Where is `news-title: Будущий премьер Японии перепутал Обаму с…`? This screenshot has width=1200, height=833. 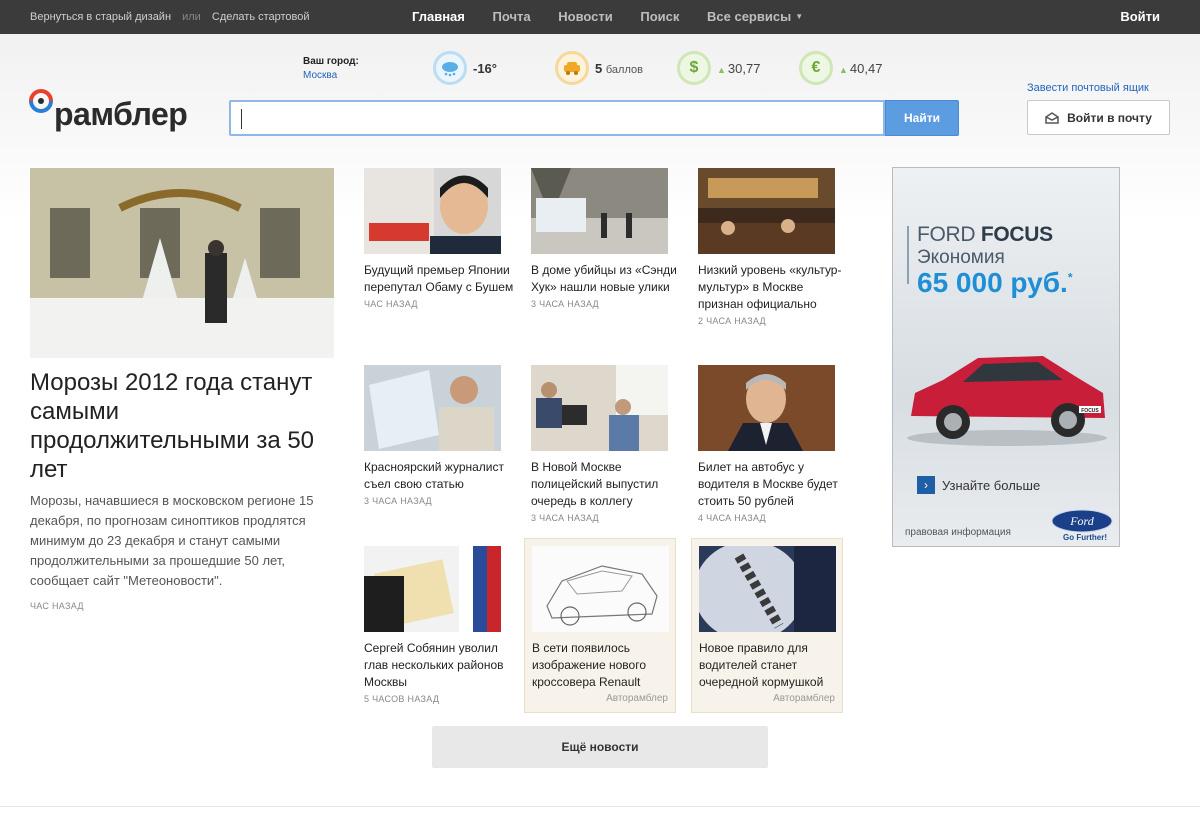
news-title: Будущий премьер Японии перепутал Обаму с… is located at coordinates (439, 278).